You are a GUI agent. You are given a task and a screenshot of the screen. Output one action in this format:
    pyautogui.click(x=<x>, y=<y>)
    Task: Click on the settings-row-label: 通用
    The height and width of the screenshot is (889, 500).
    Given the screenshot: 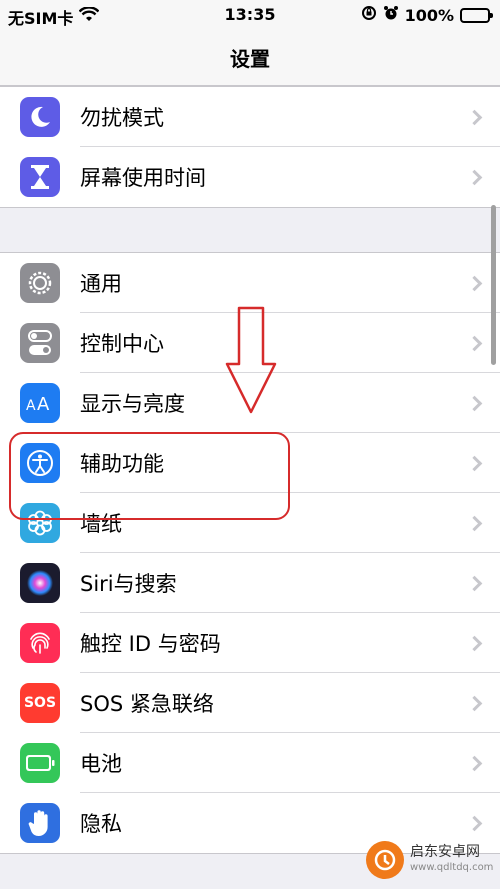 What is the action you would take?
    pyautogui.click(x=101, y=284)
    